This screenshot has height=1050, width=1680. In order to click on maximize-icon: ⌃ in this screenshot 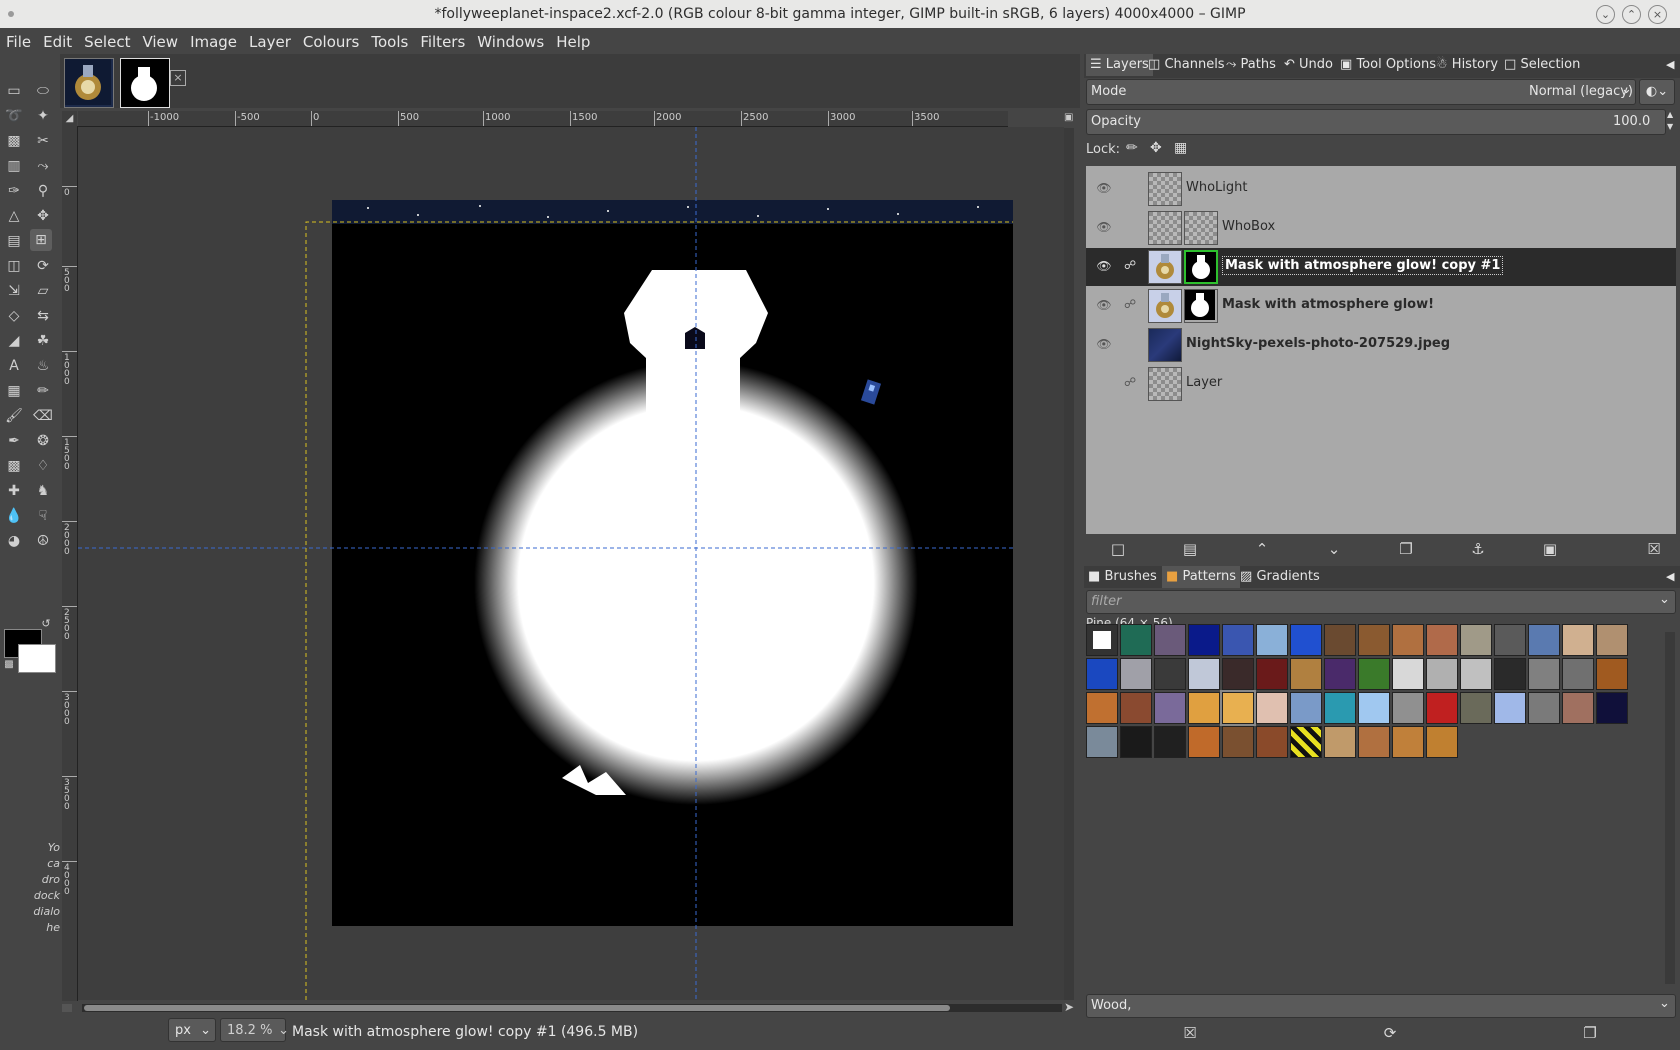, I will do `click(1631, 14)`.